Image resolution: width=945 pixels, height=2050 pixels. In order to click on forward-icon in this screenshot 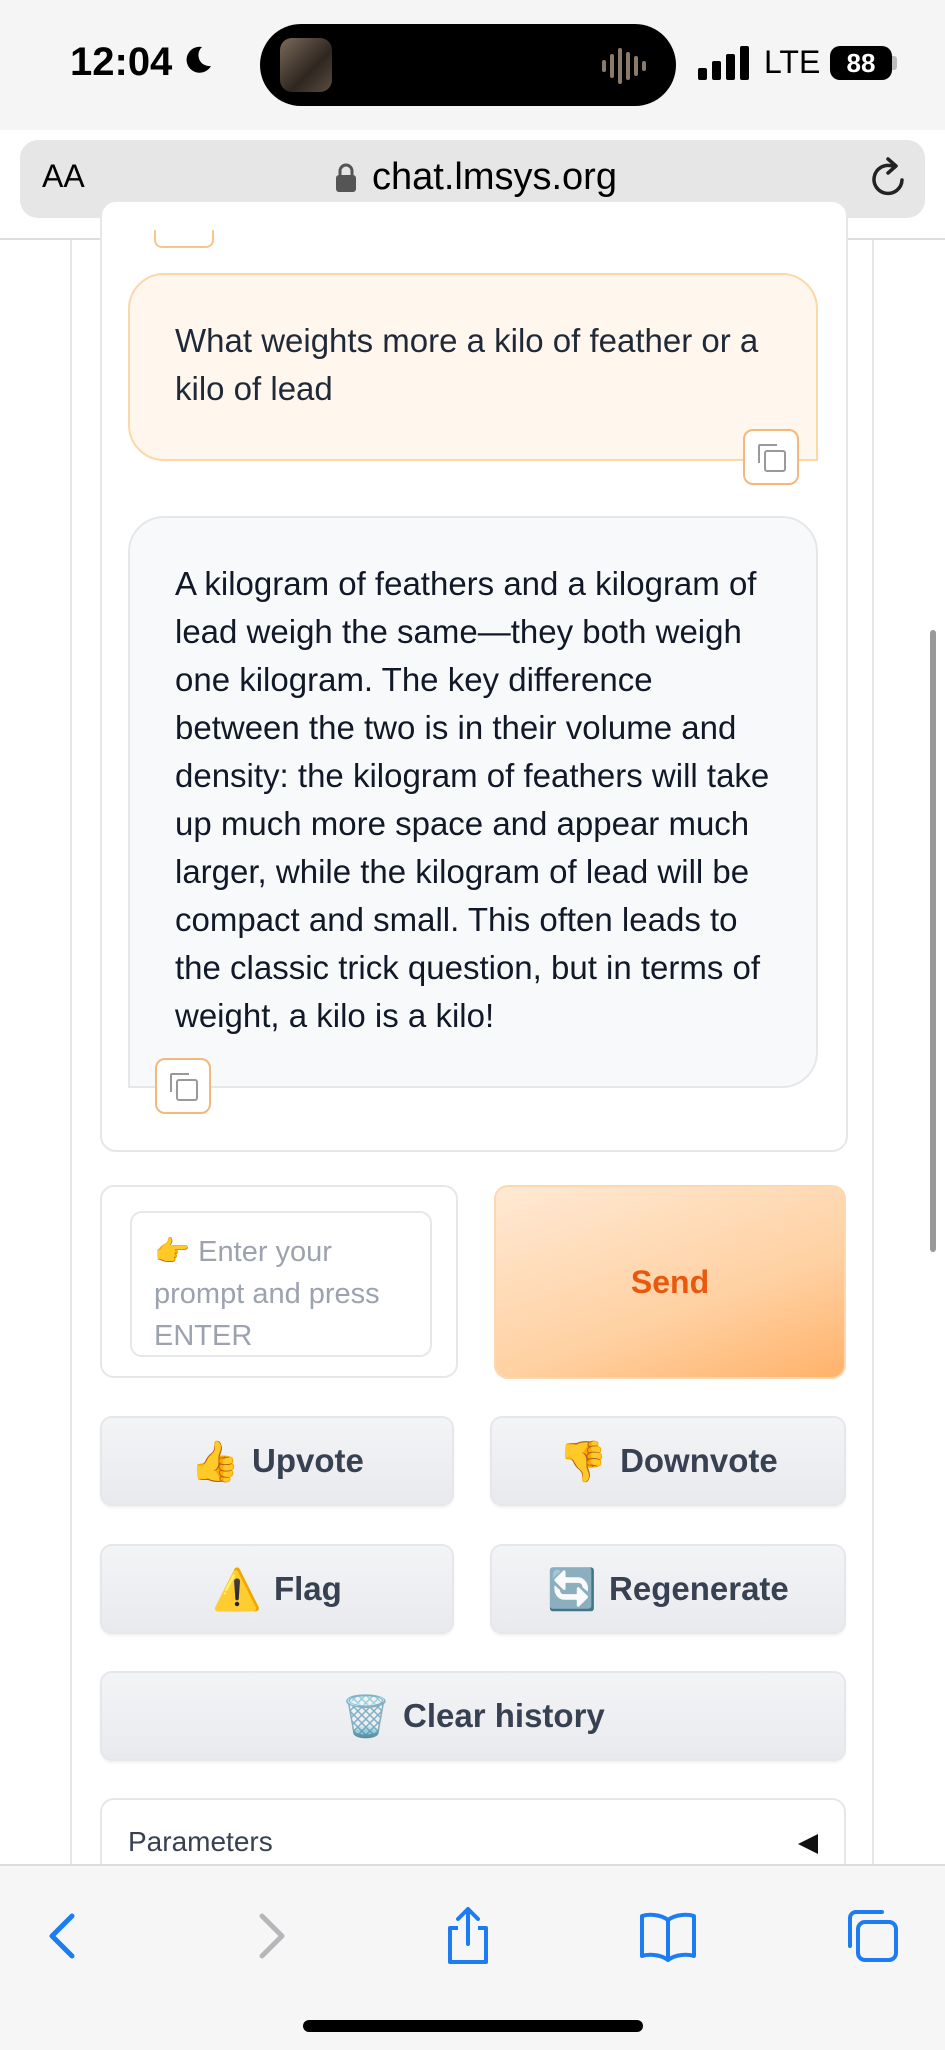, I will do `click(270, 1936)`.